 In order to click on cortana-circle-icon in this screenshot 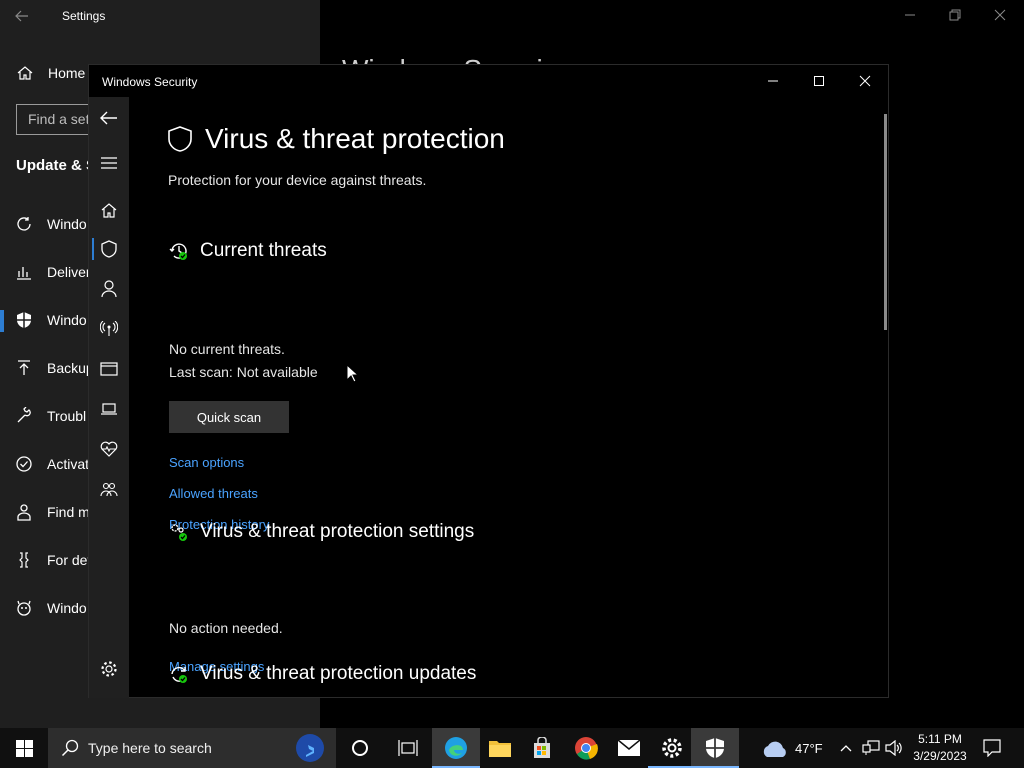, I will do `click(360, 748)`.